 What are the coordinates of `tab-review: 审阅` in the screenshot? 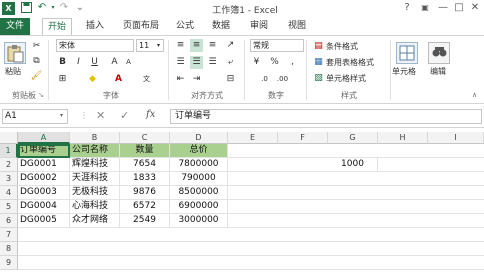 It's located at (259, 26).